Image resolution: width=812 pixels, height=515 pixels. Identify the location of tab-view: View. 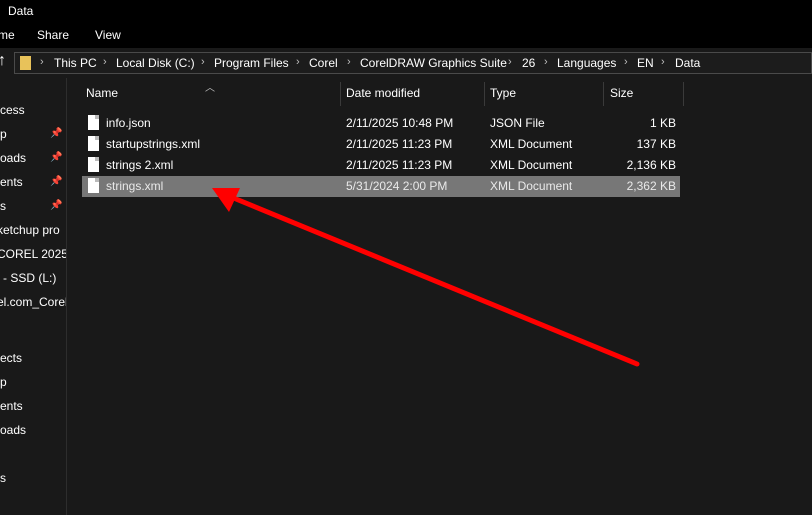
(108, 35).